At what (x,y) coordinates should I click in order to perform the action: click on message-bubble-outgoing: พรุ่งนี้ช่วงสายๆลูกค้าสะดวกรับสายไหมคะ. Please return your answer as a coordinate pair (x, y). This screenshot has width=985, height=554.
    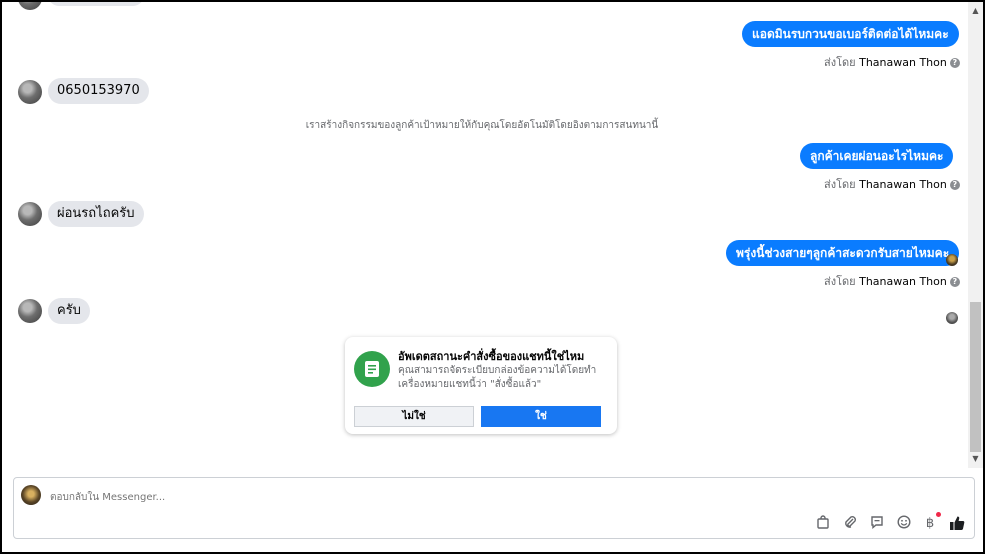
    Looking at the image, I should click on (843, 253).